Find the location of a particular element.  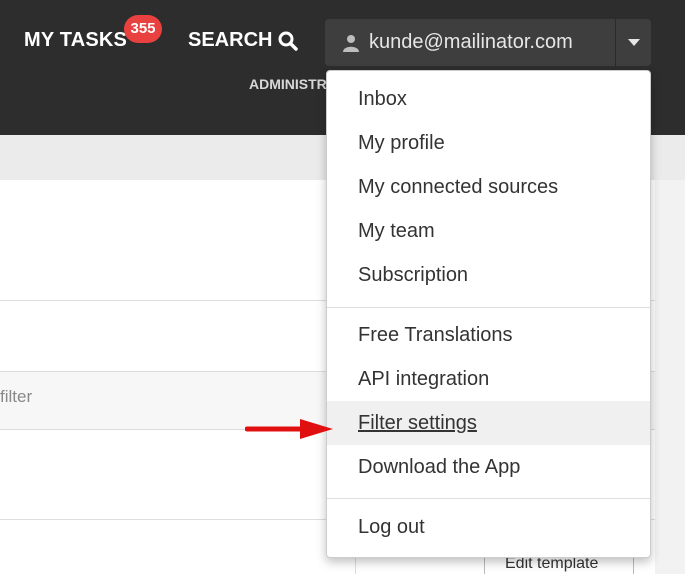

administration-link: ADMINISTRATION is located at coordinates (288, 84).